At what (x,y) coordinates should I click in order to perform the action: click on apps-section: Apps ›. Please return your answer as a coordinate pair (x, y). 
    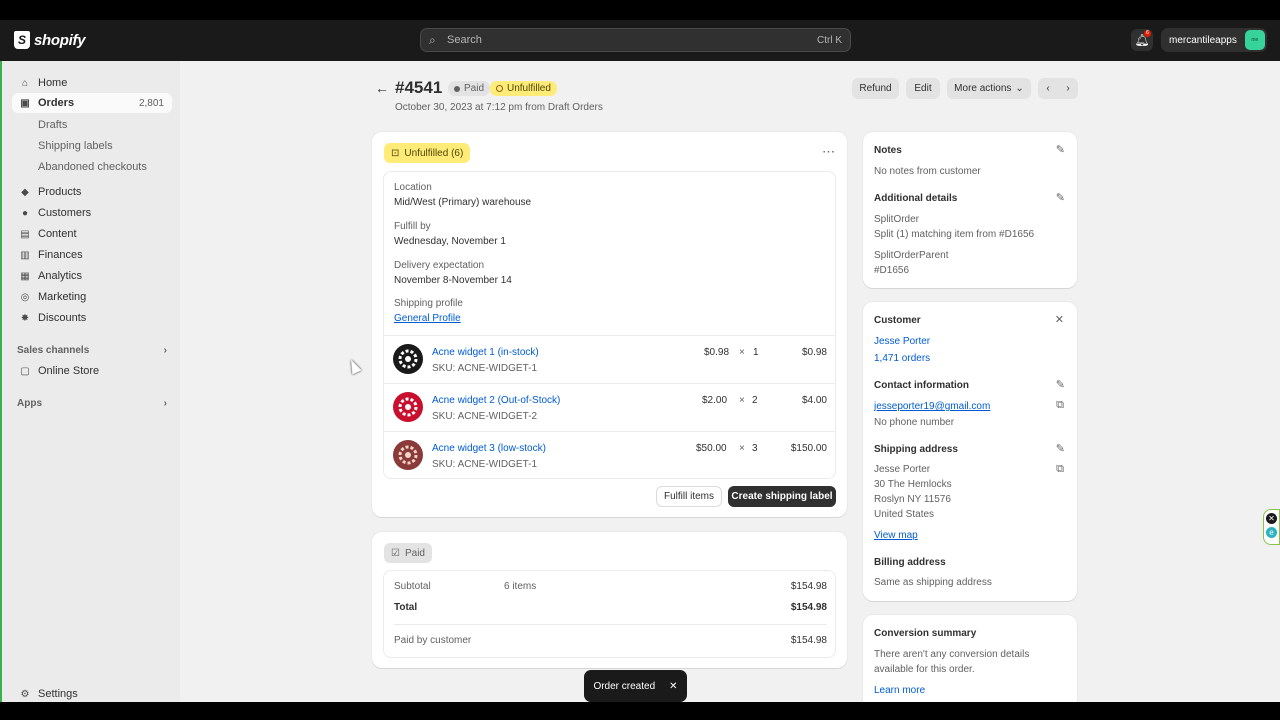
    Looking at the image, I should click on (92, 403).